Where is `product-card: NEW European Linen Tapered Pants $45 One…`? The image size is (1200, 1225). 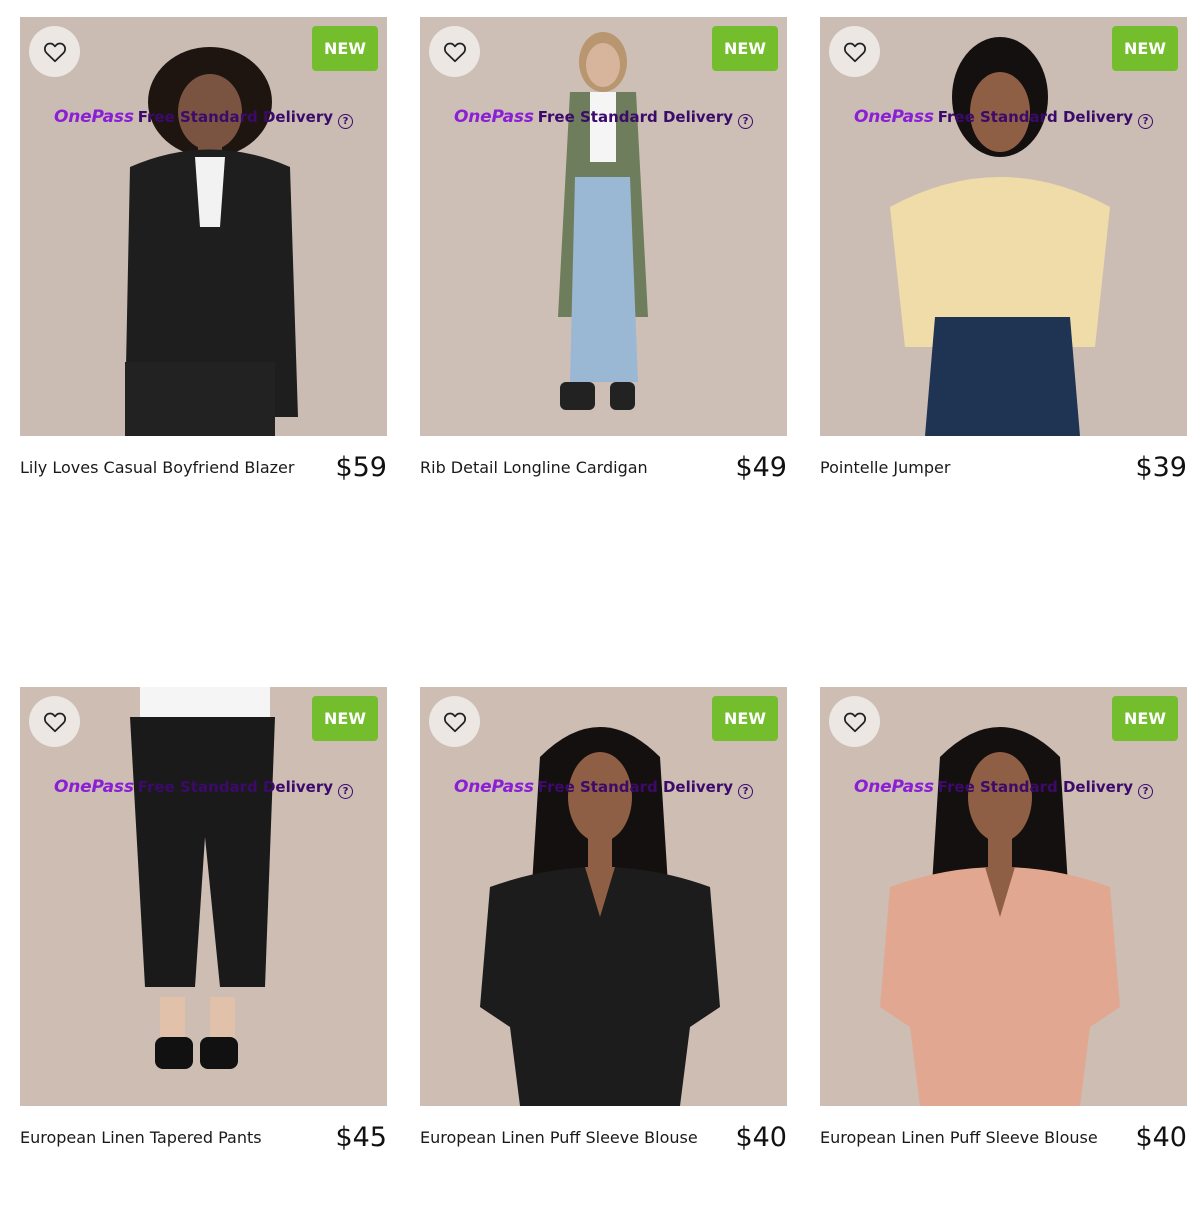
product-card: NEW European Linen Tapered Pants $45 One… is located at coordinates (203, 926).